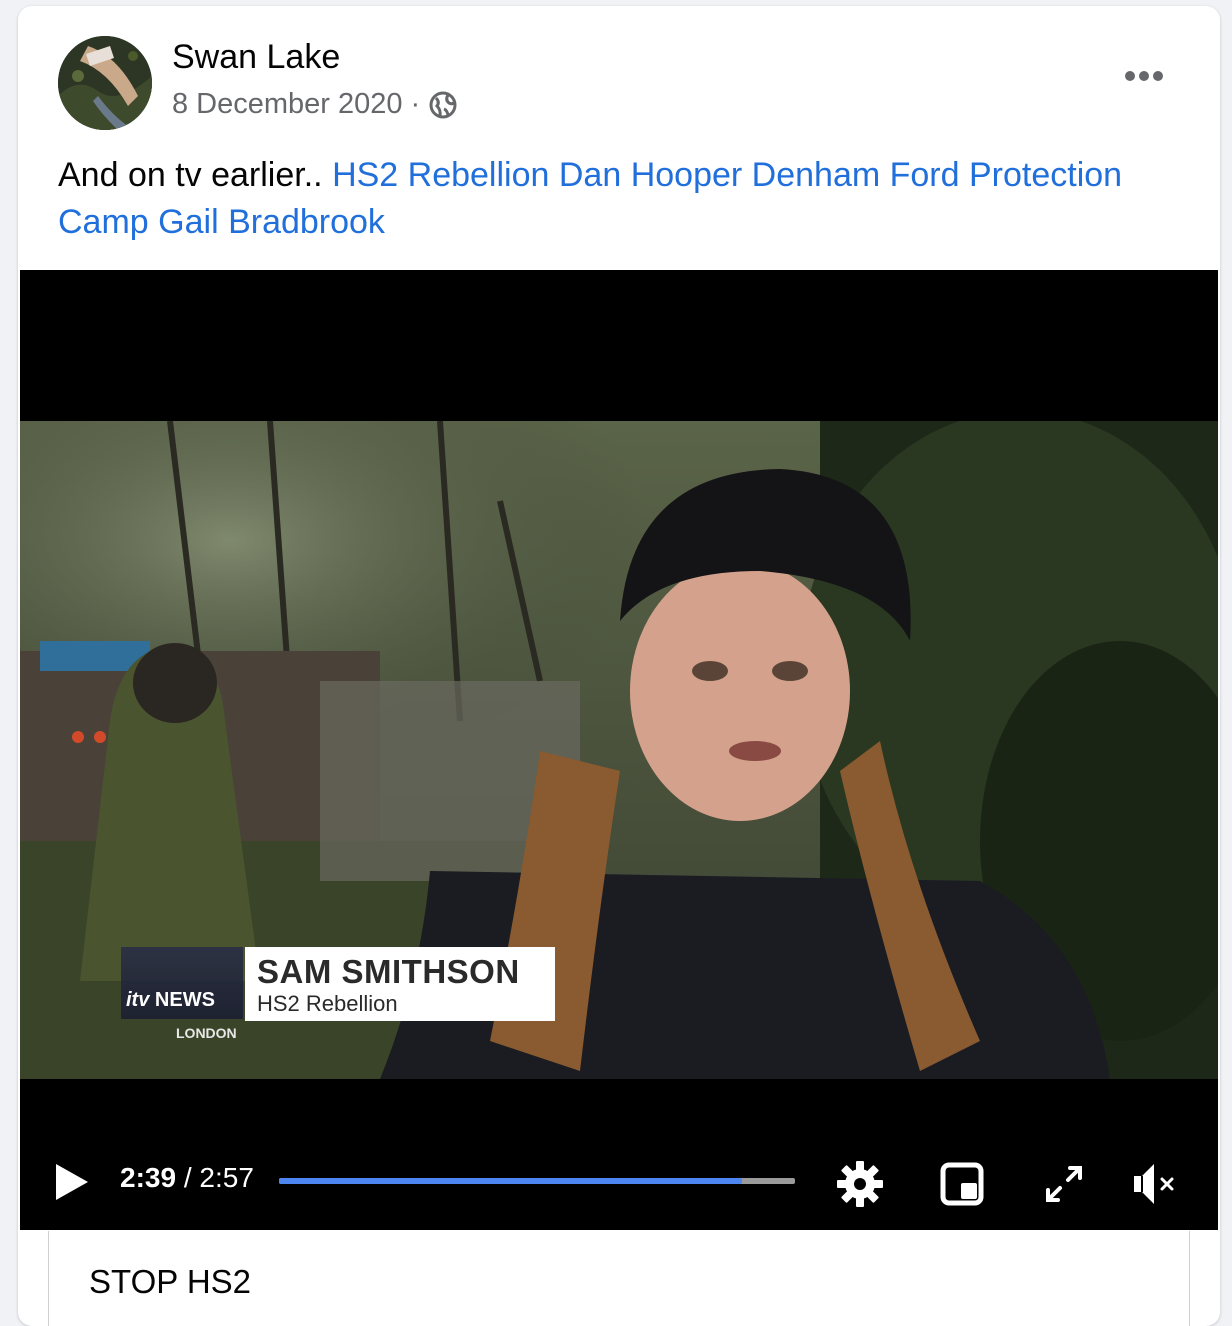 This screenshot has width=1232, height=1326. Describe the element at coordinates (105, 83) in the screenshot. I see `author-avatar` at that location.